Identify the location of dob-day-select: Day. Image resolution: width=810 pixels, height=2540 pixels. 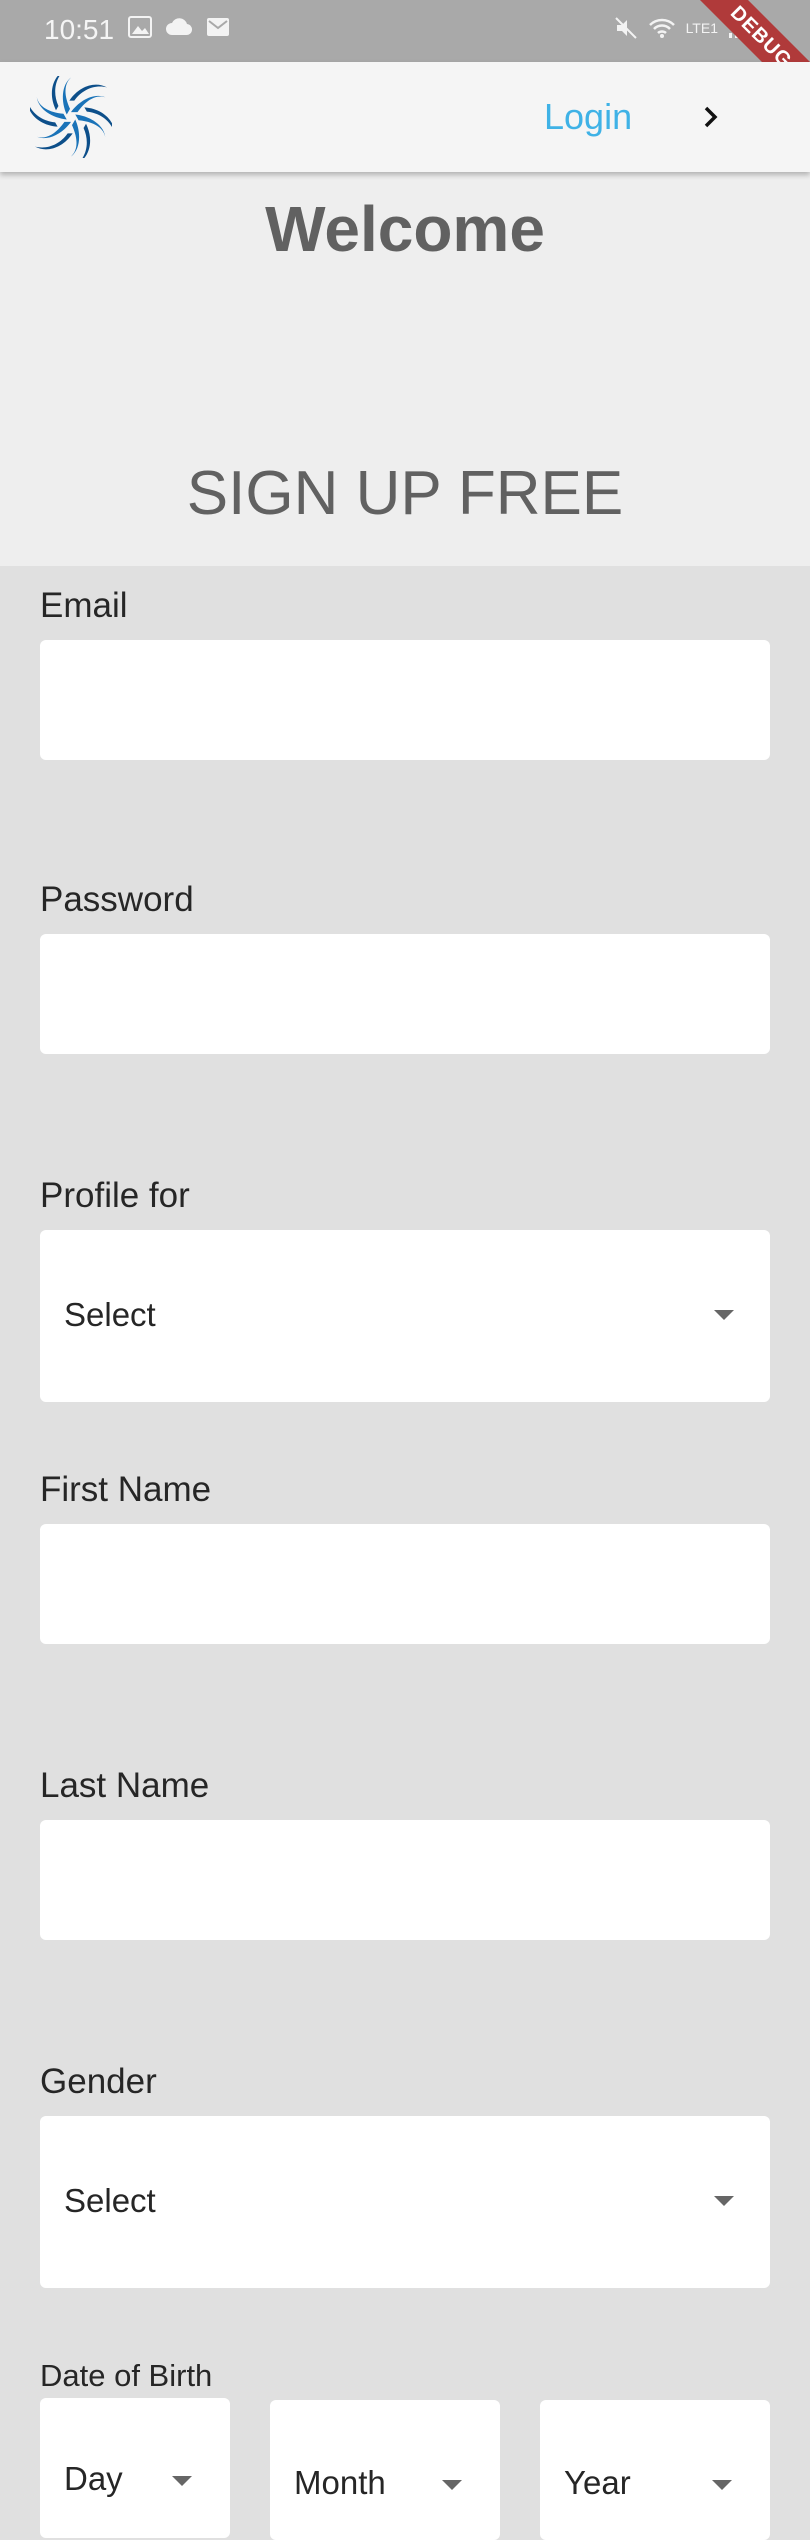
(135, 2468).